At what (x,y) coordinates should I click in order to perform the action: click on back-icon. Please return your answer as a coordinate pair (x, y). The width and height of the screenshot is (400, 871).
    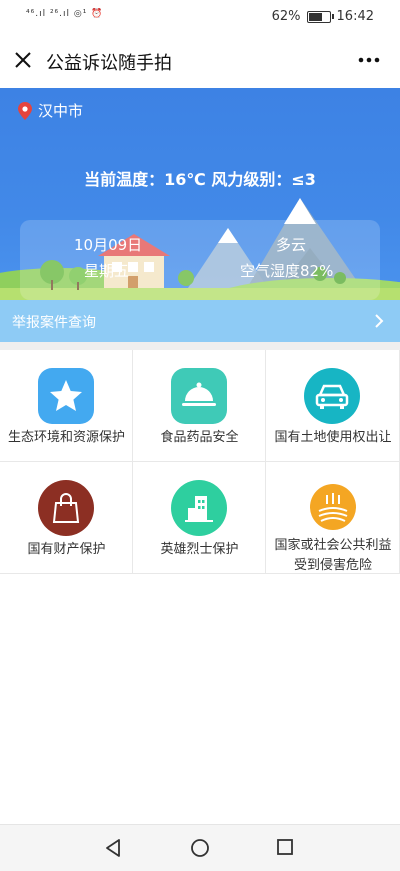
    Looking at the image, I should click on (114, 848).